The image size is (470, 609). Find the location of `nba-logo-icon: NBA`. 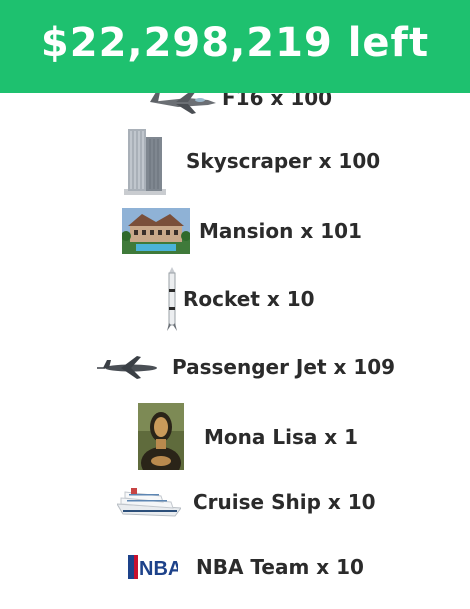

nba-logo-icon: NBA is located at coordinates (155, 567).